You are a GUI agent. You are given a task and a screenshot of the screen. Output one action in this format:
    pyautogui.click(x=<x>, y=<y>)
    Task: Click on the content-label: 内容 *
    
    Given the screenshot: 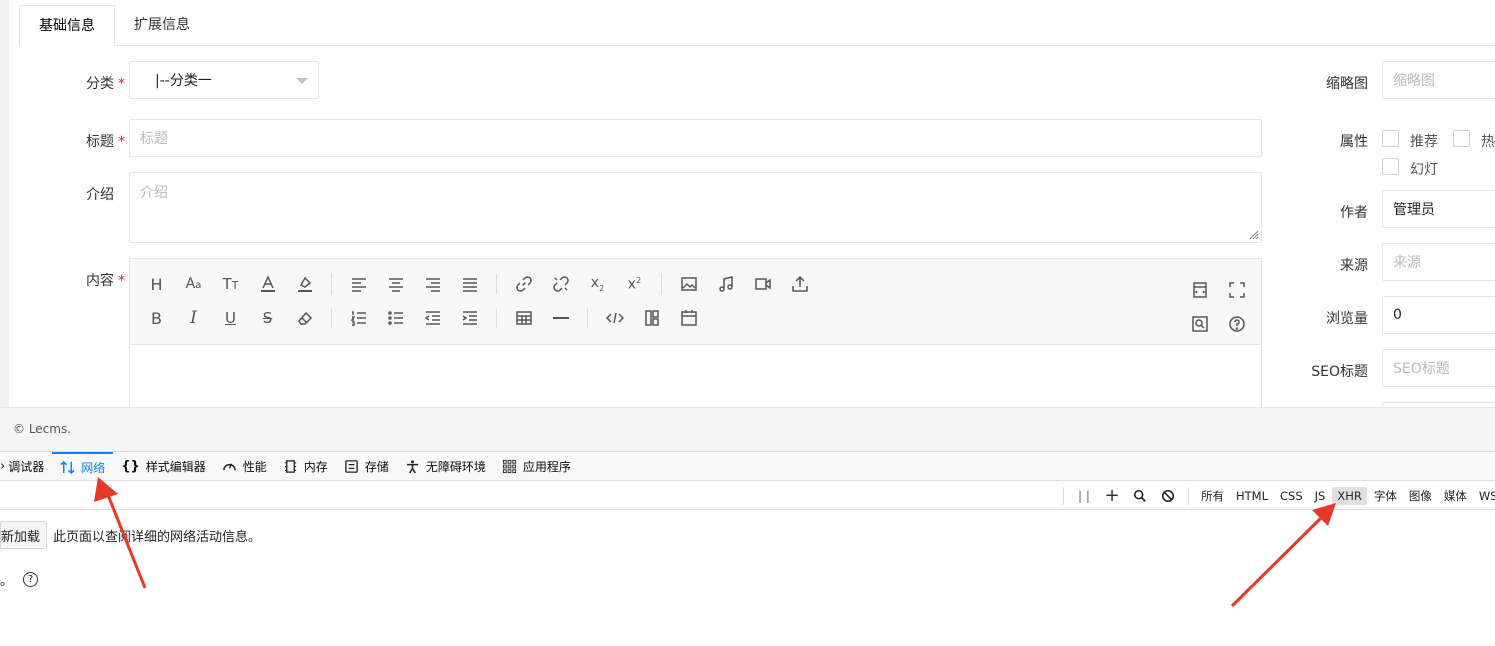 What is the action you would take?
    pyautogui.click(x=105, y=280)
    